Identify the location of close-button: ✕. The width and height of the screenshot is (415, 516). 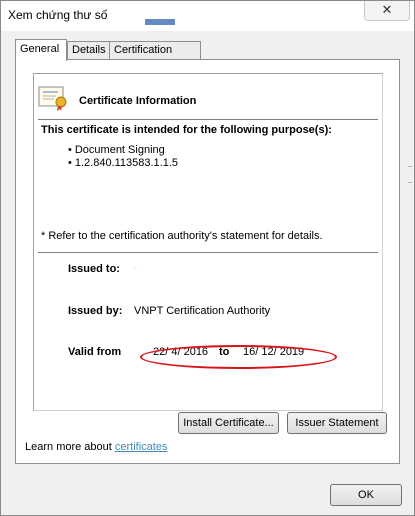
(387, 11).